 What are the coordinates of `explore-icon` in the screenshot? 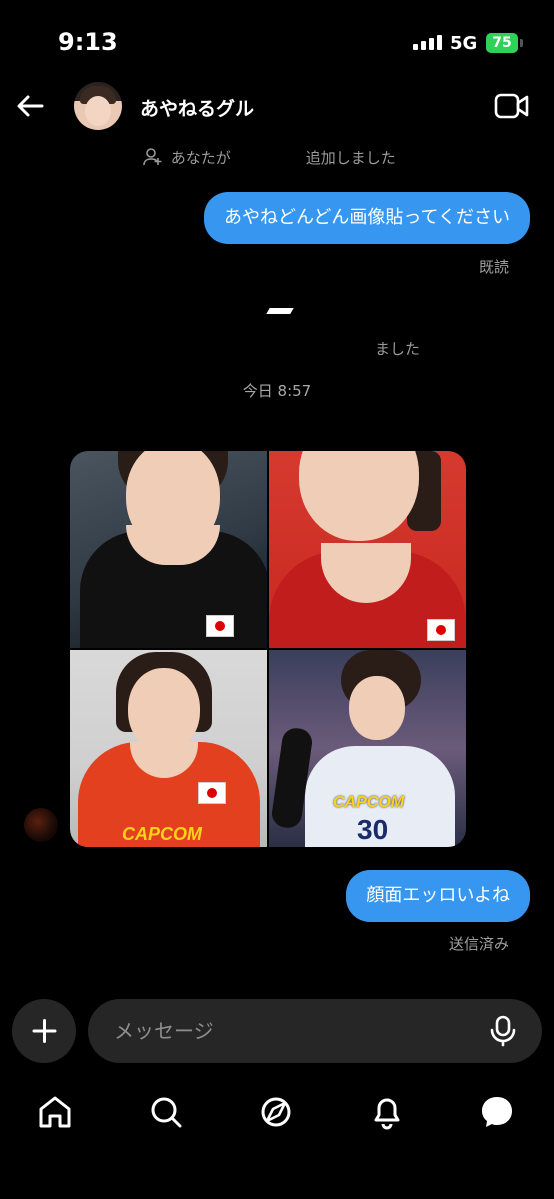 It's located at (276, 1112).